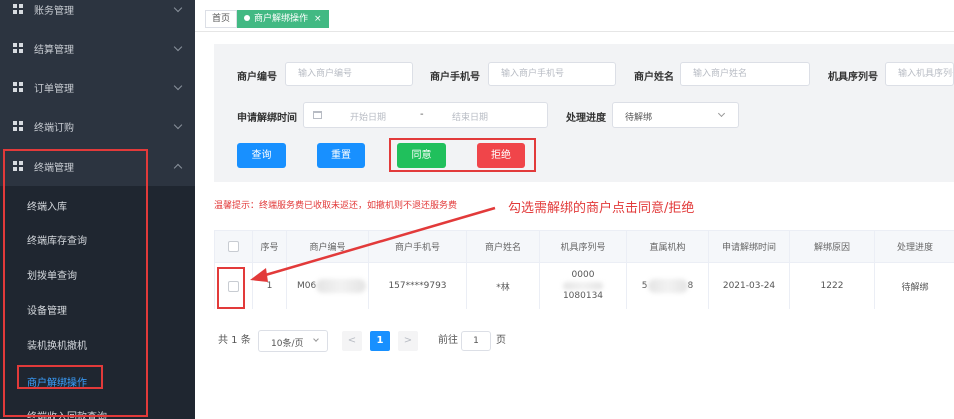 The height and width of the screenshot is (419, 954). Describe the element at coordinates (54, 11) in the screenshot. I see `sidebar-group-label: 账务管理` at that location.